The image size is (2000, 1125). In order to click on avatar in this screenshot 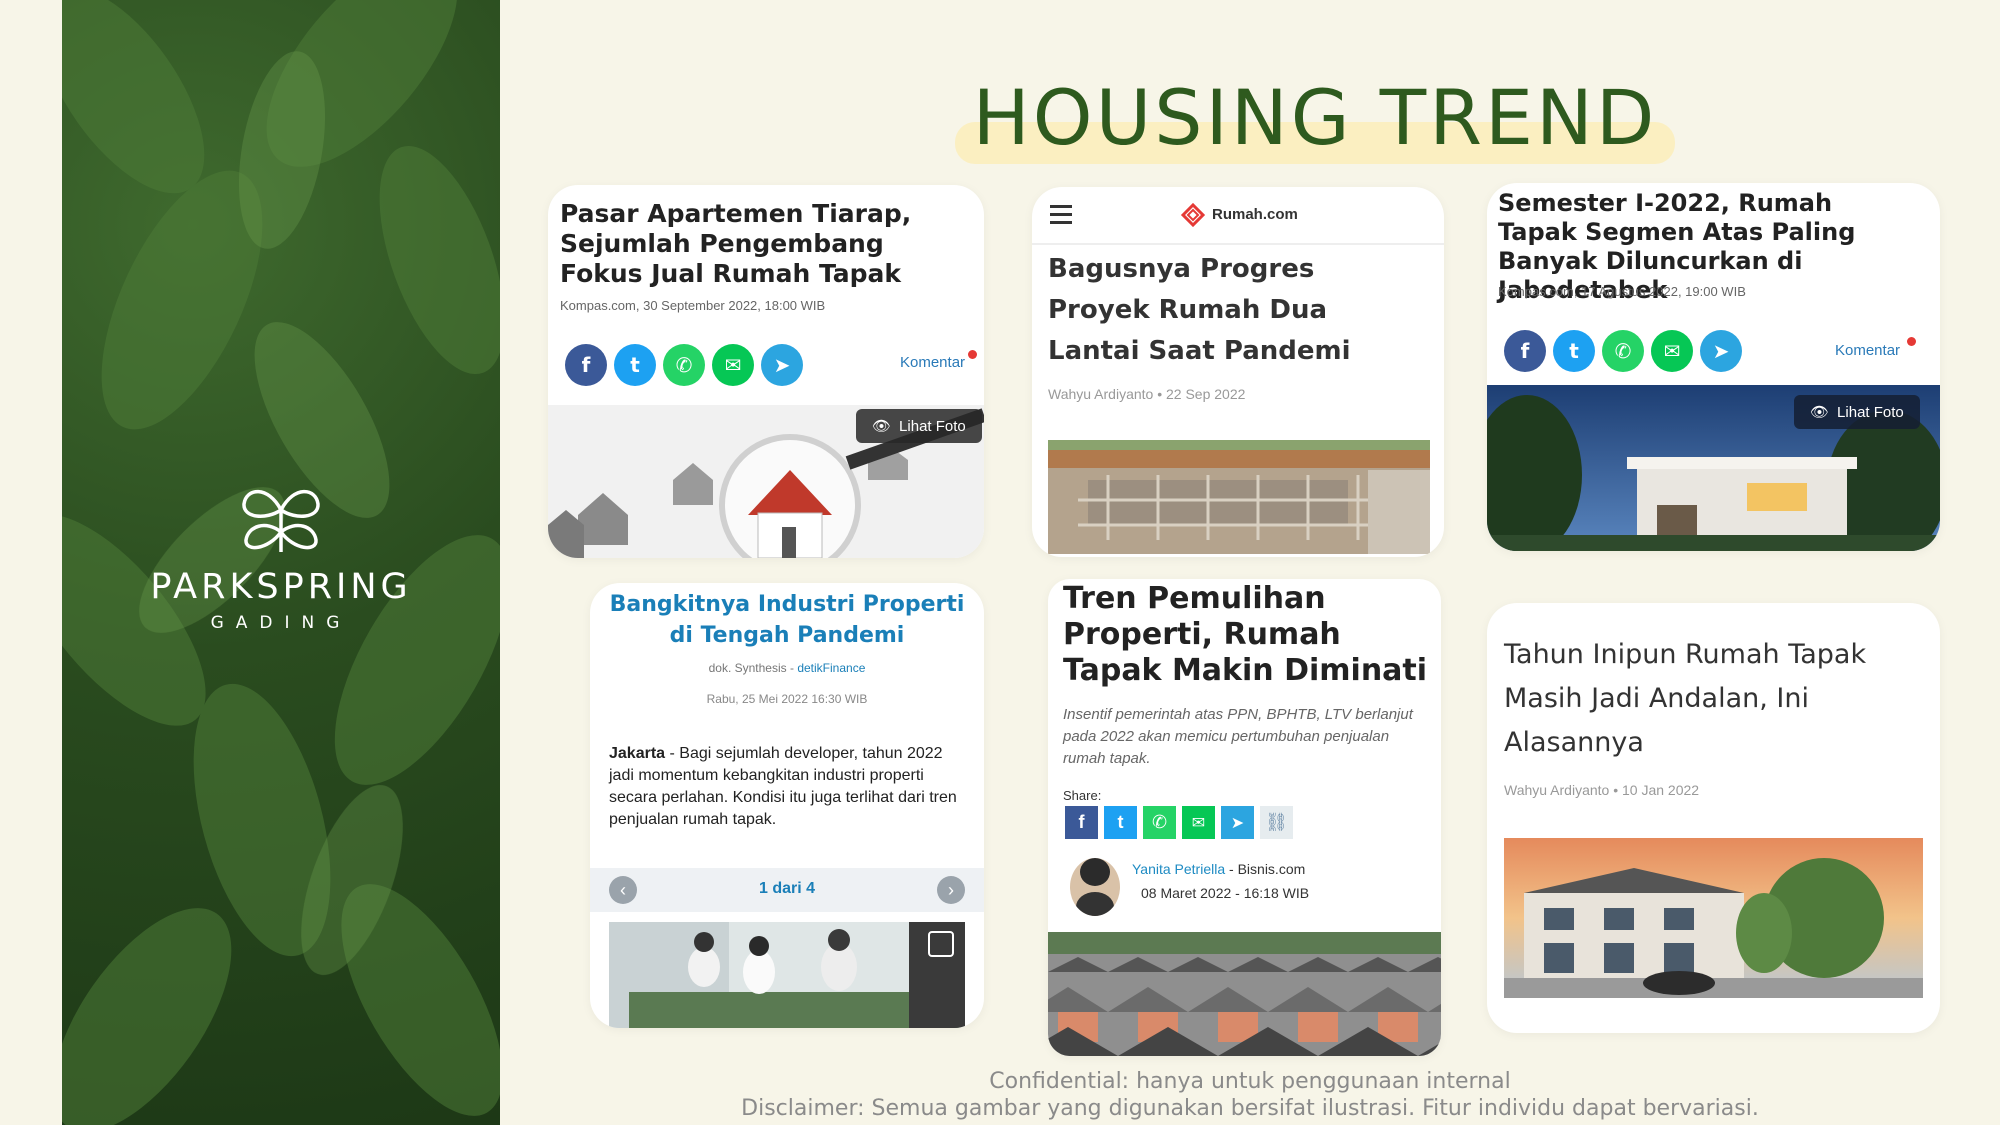, I will do `click(1095, 887)`.